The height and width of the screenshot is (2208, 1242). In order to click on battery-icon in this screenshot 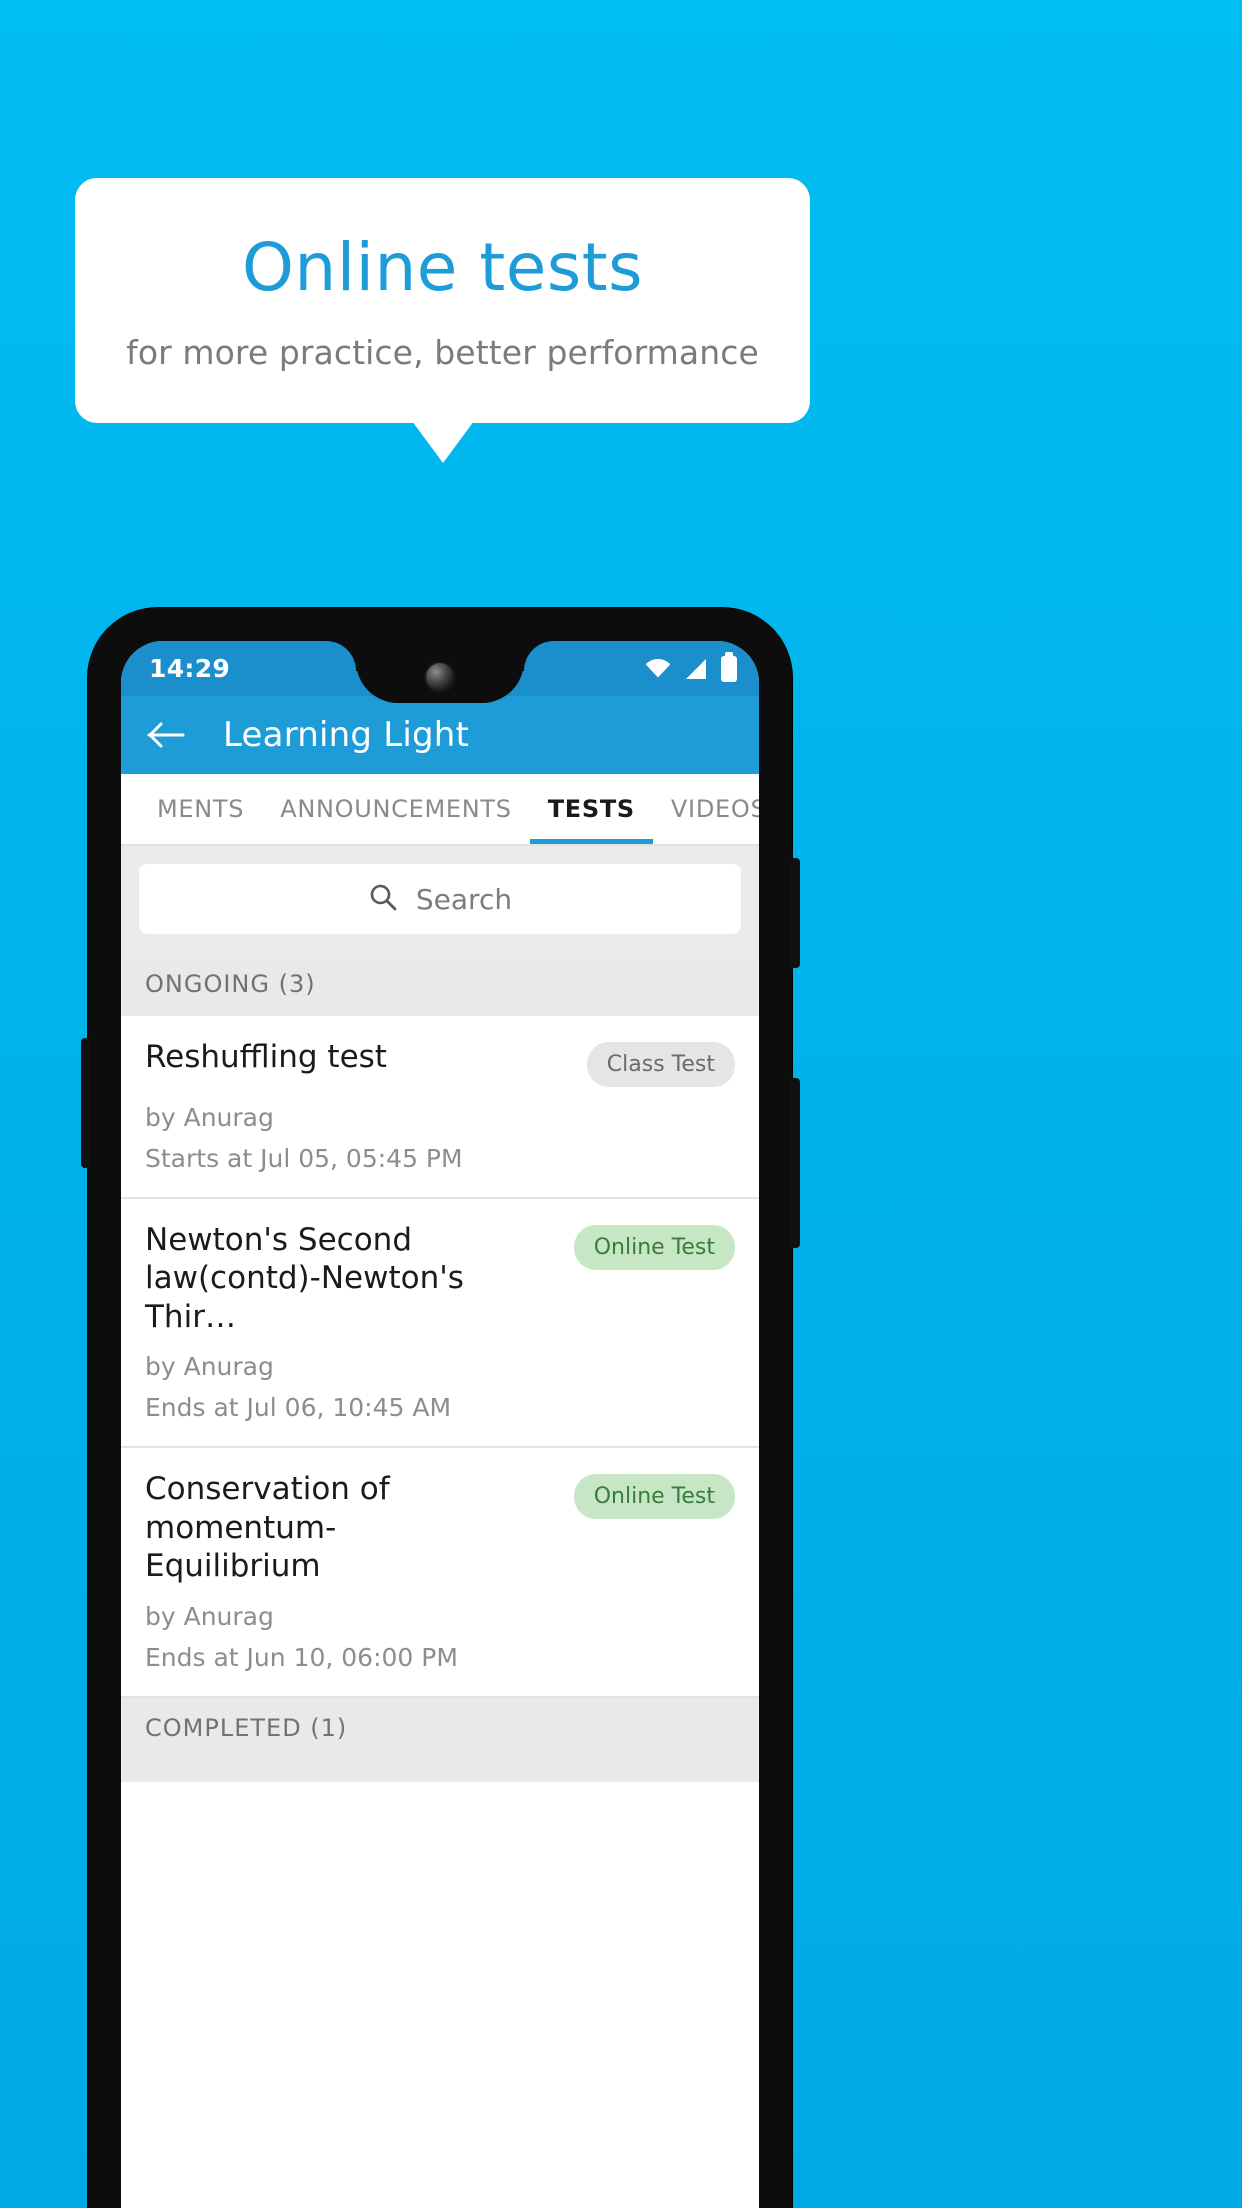, I will do `click(729, 666)`.